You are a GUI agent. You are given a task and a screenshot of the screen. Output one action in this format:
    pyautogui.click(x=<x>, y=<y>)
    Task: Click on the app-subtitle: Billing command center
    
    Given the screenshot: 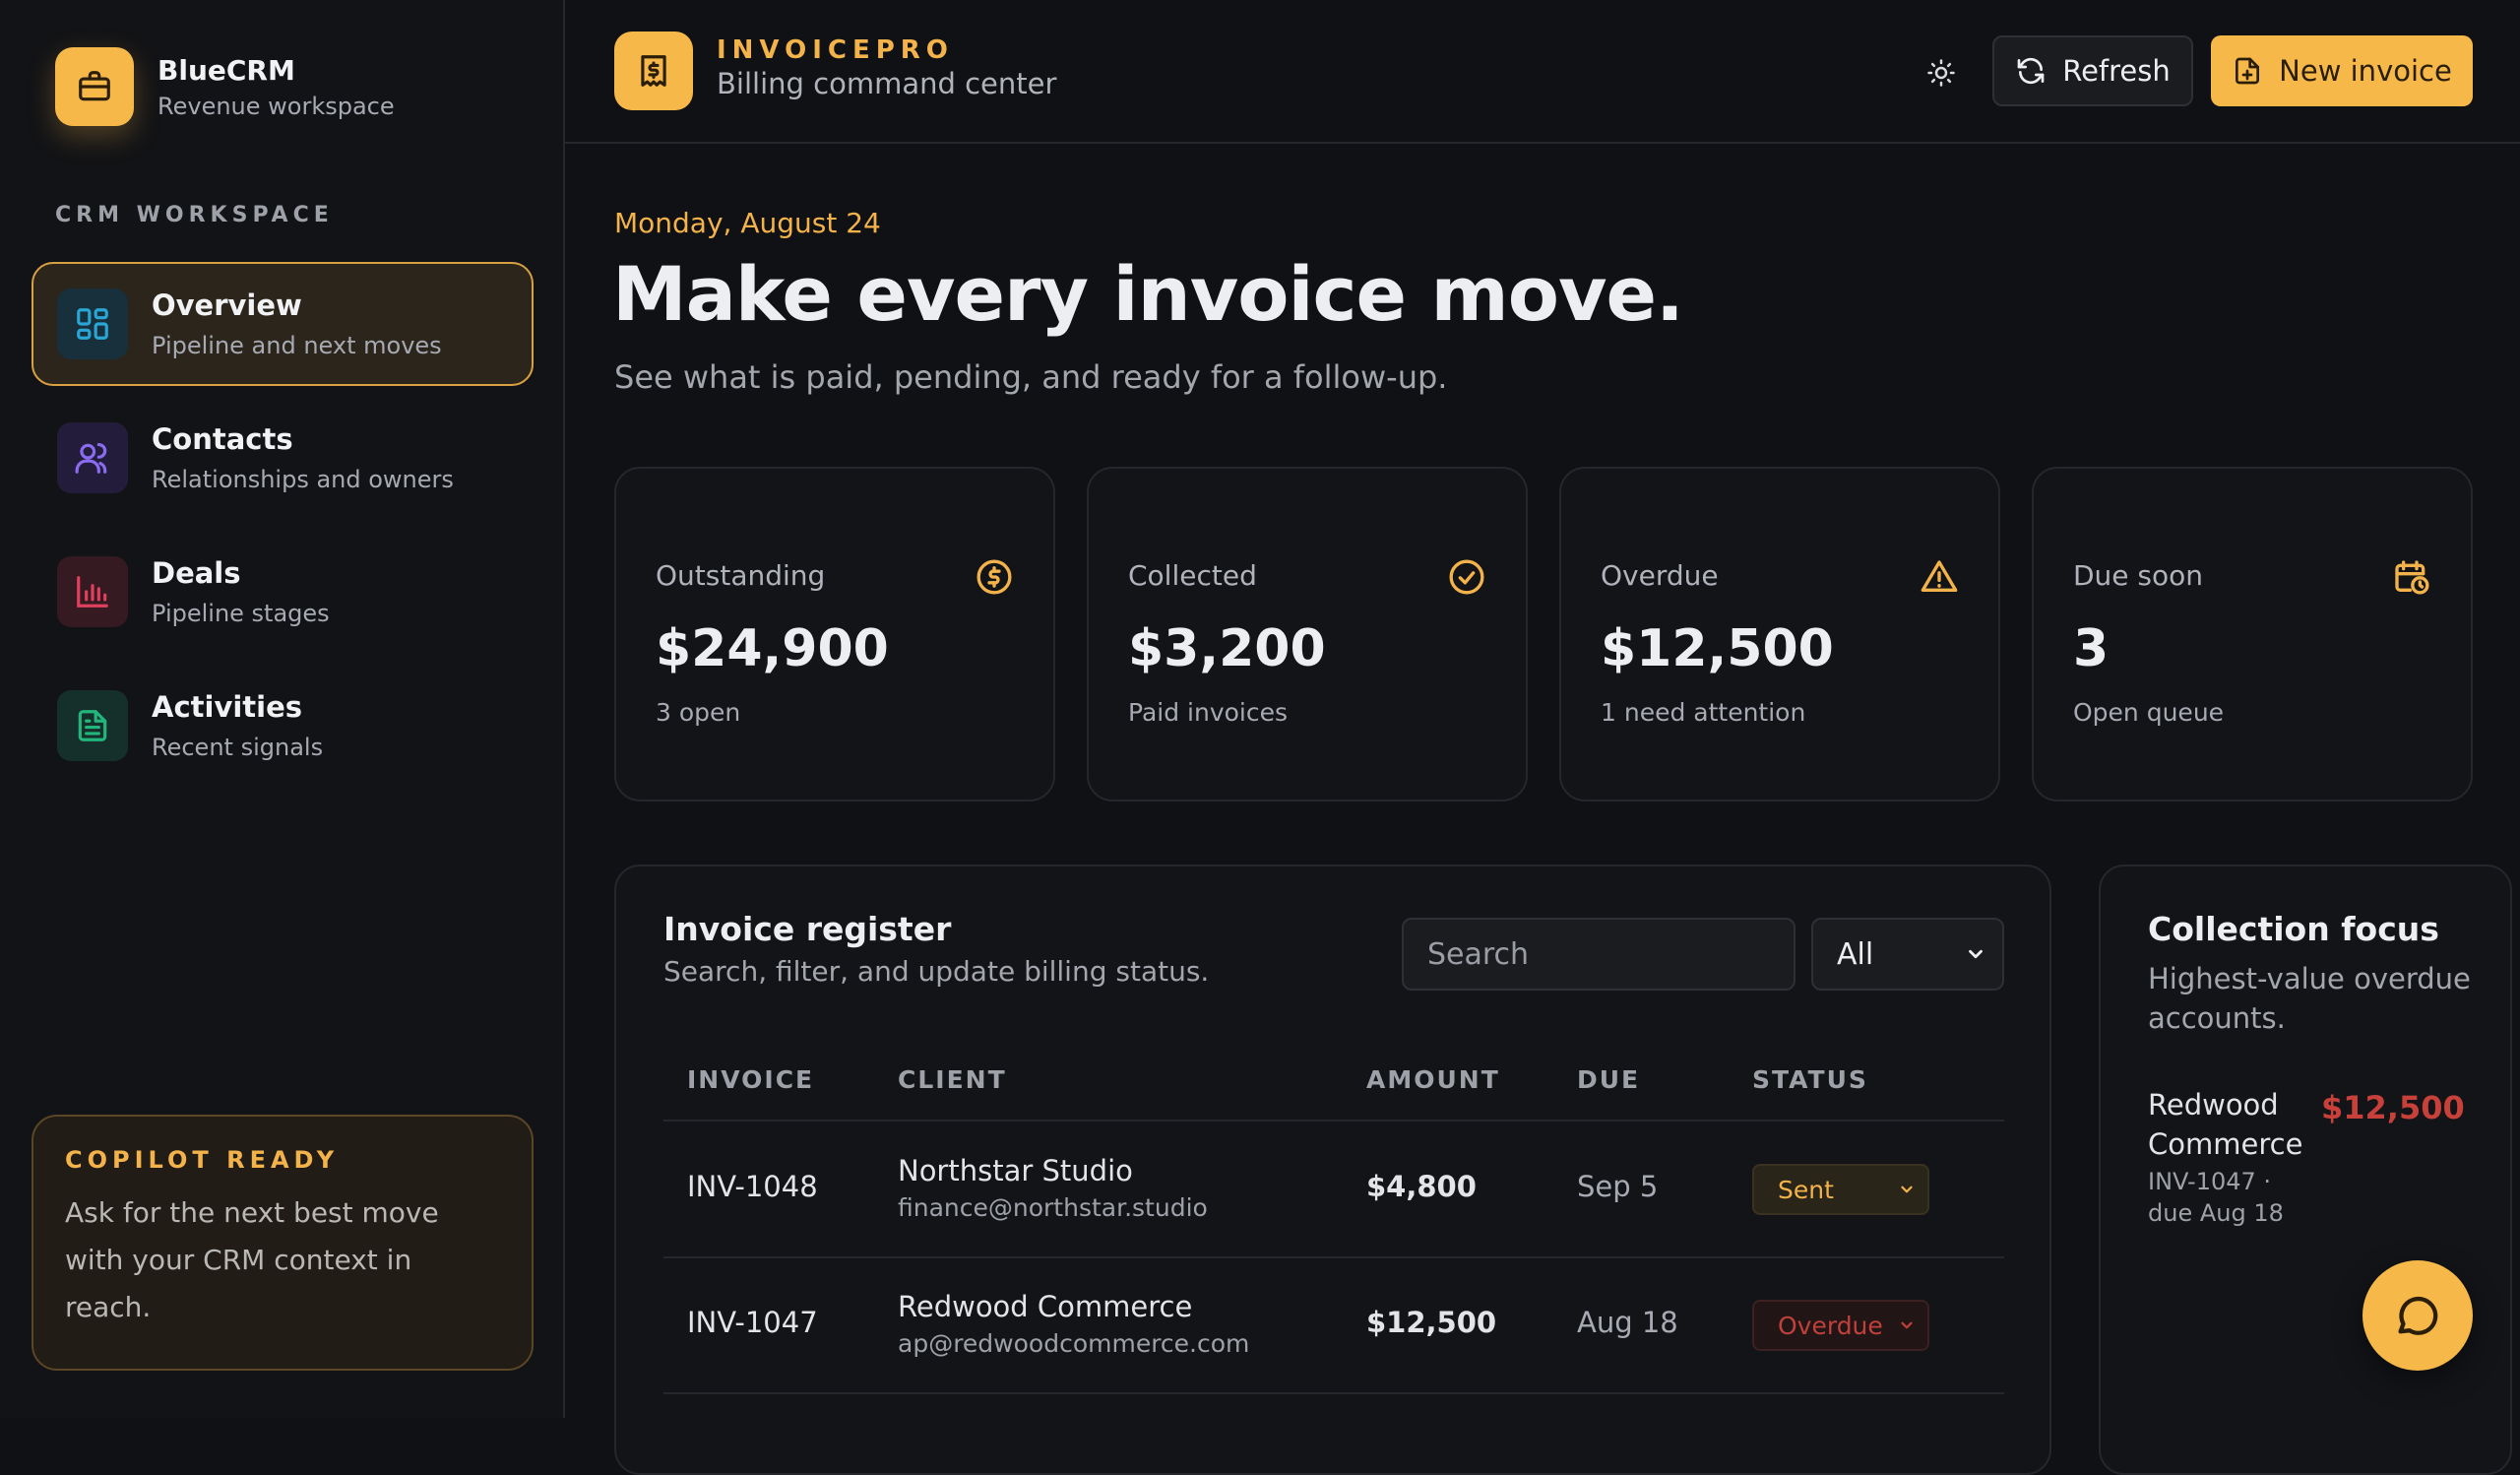 What is the action you would take?
    pyautogui.click(x=887, y=83)
    